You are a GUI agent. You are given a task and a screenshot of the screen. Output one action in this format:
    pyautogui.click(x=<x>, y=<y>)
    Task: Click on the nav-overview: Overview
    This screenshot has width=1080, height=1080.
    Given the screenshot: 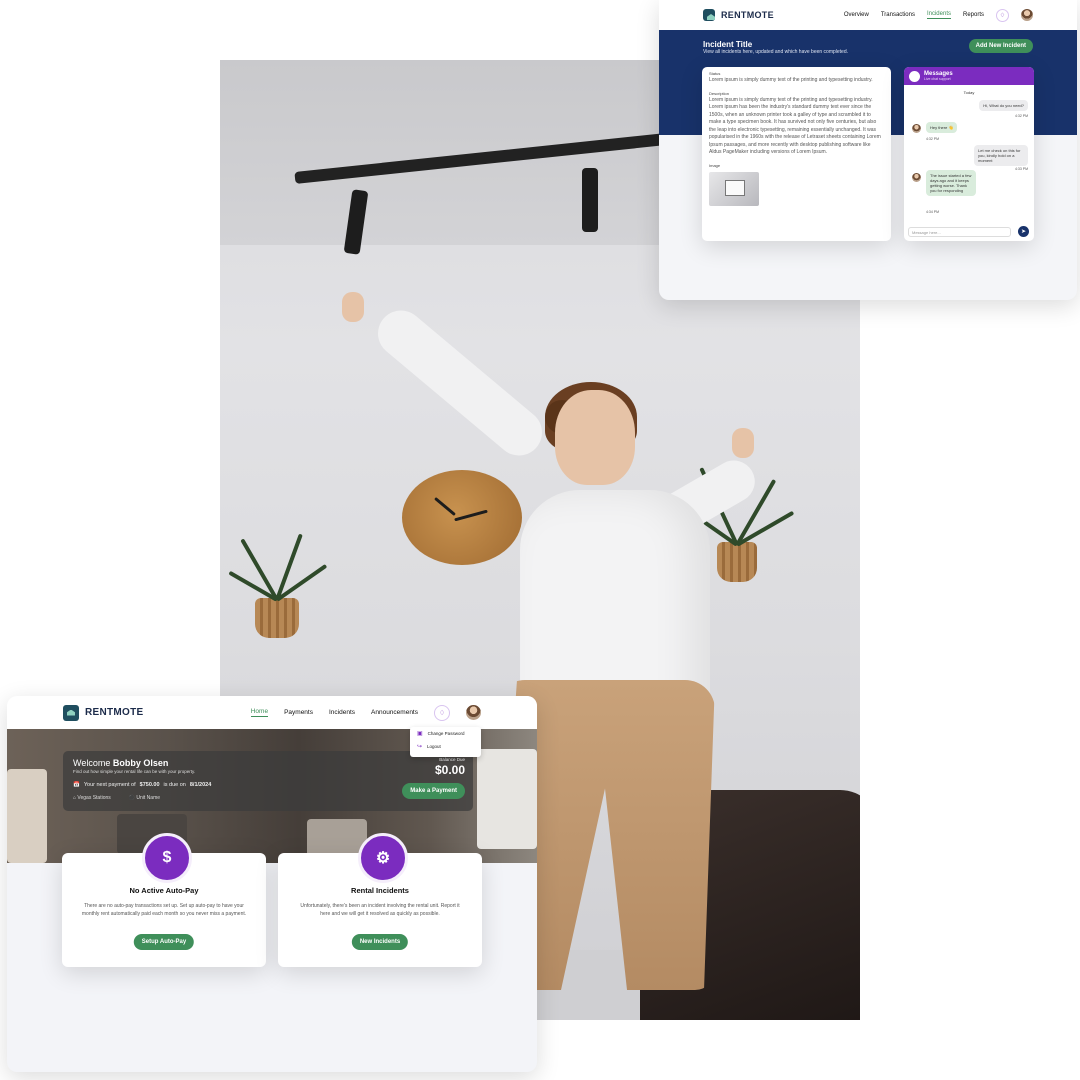 What is the action you would take?
    pyautogui.click(x=856, y=15)
    